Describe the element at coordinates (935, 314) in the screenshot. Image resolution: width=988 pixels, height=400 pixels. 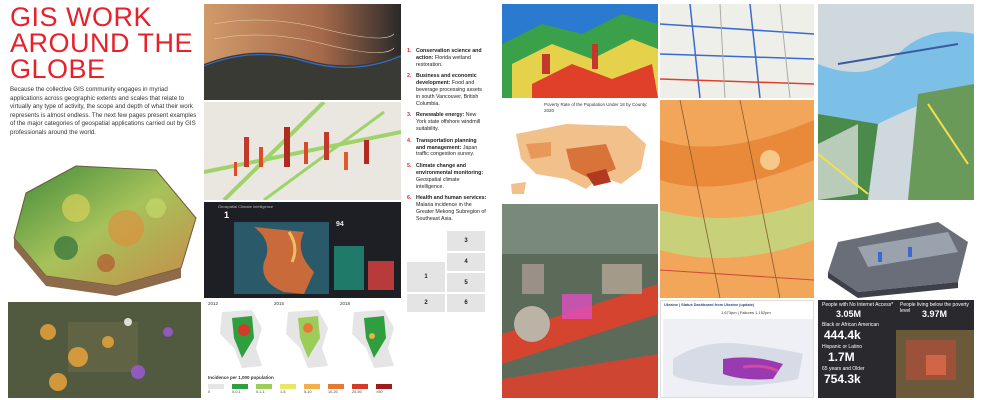
I see `kpi-poverty-value: 3.97M` at that location.